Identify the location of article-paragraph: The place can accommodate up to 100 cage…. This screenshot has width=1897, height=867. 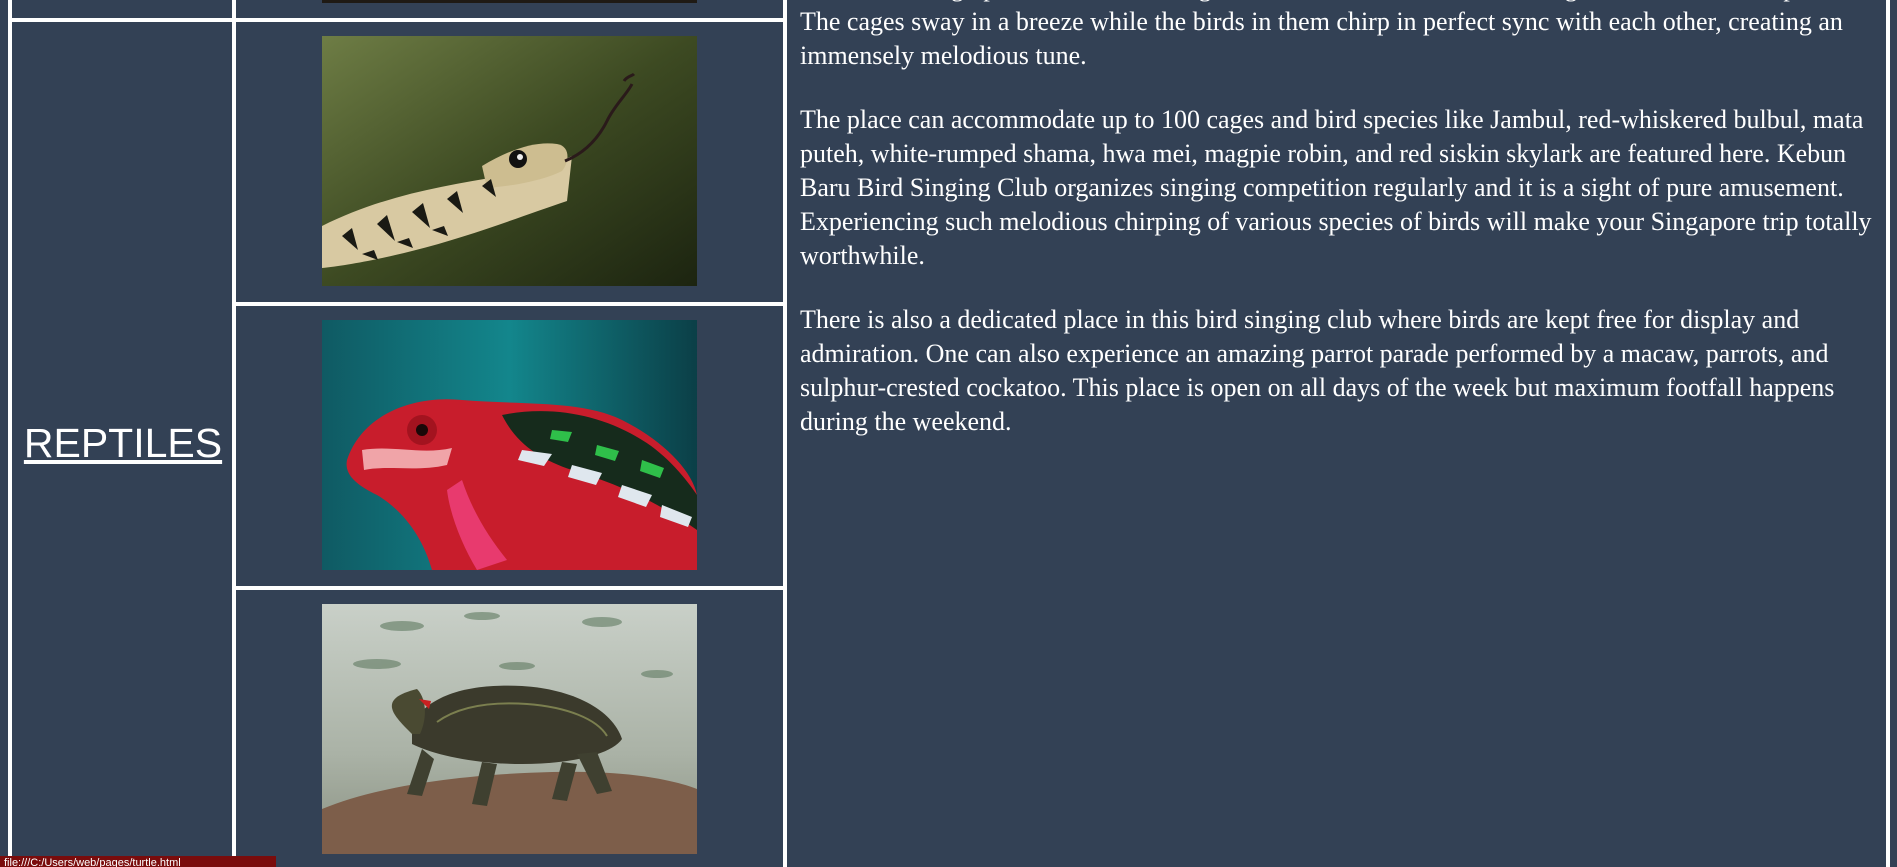
(1336, 187).